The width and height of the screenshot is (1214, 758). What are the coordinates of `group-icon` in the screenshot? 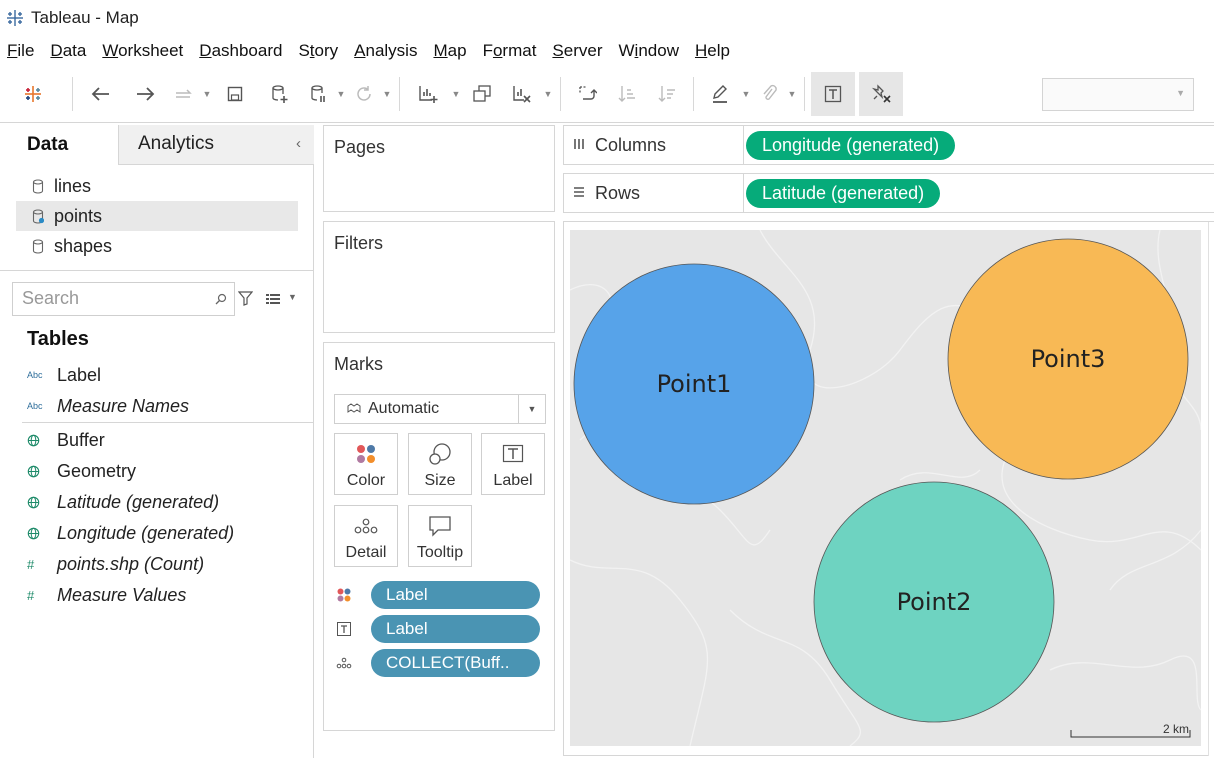 It's located at (769, 94).